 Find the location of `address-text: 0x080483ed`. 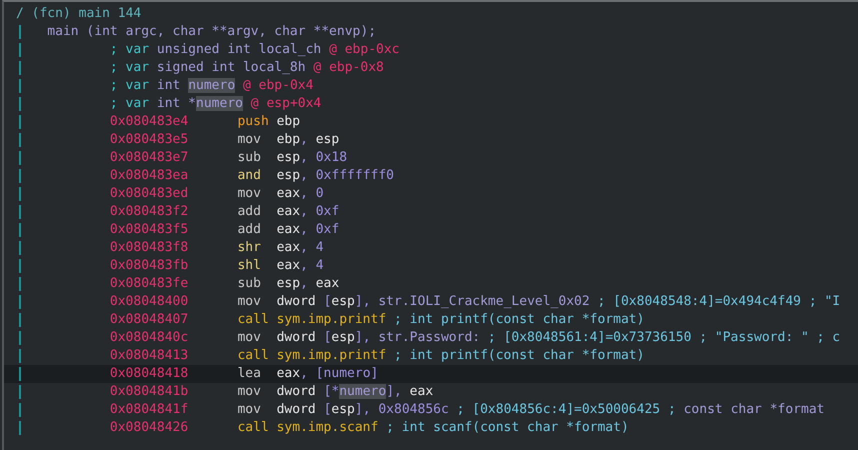

address-text: 0x080483ed is located at coordinates (150, 194).